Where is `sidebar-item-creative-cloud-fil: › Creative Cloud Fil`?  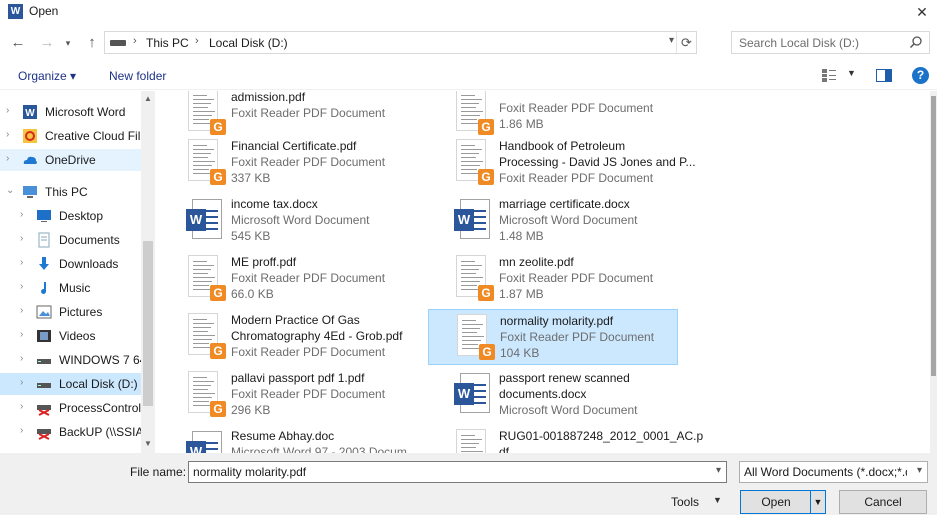 sidebar-item-creative-cloud-fil: › Creative Cloud Fil is located at coordinates (70, 136).